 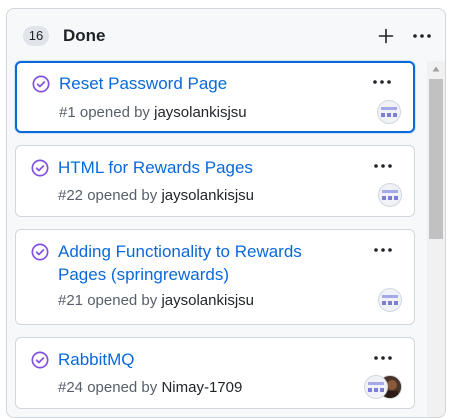 I want to click on issue-title-link: RabbitMQ, so click(x=208, y=359).